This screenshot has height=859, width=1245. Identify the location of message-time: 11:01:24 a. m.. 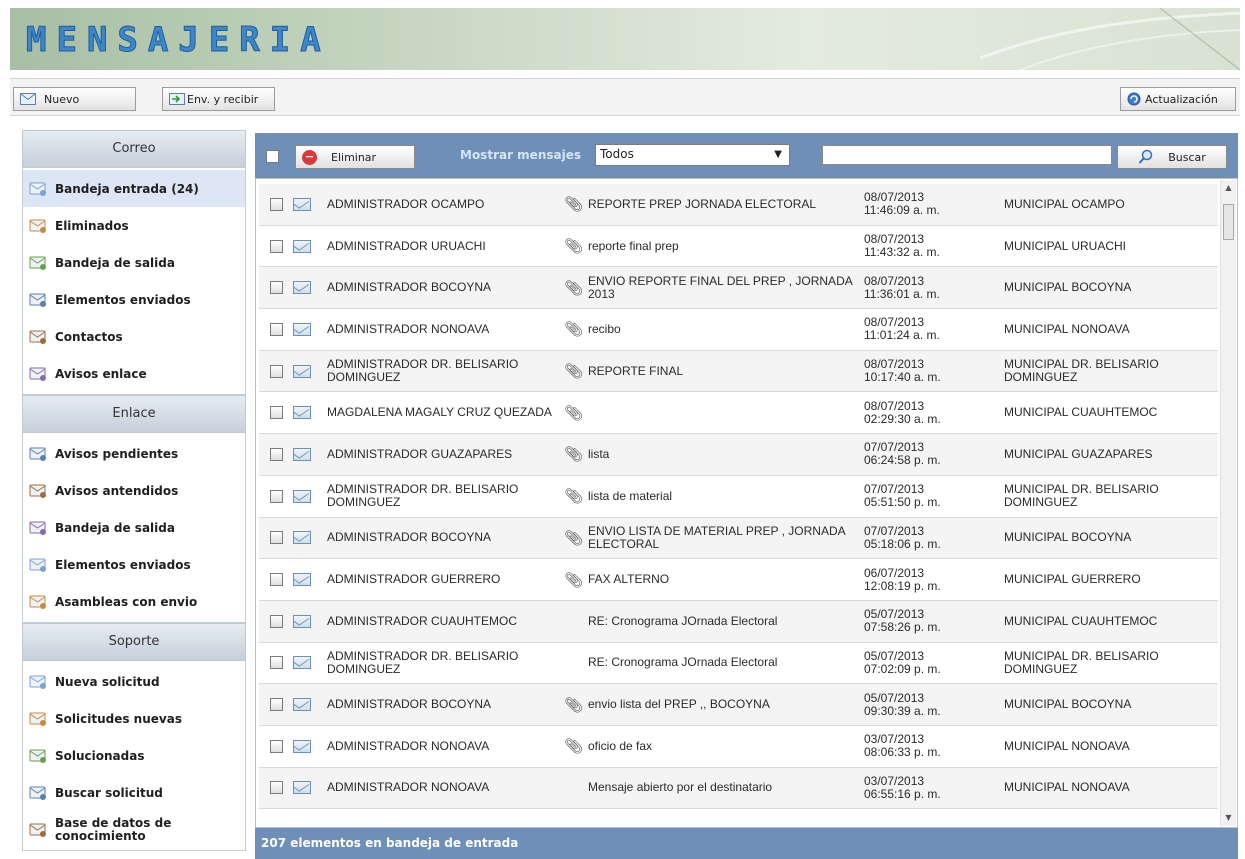
(902, 335).